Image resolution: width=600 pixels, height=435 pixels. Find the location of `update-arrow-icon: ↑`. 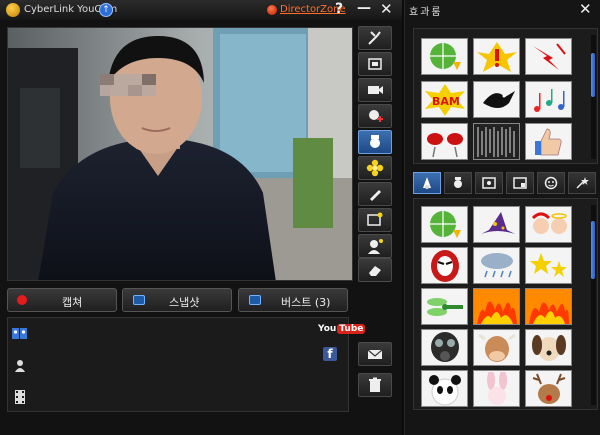

update-arrow-icon: ↑ is located at coordinates (106, 10).